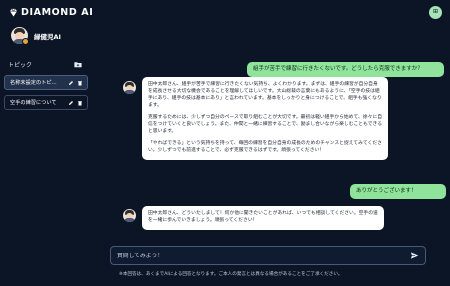 The width and height of the screenshot is (450, 286). What do you see at coordinates (414, 255) in the screenshot?
I see `send-icon` at bounding box center [414, 255].